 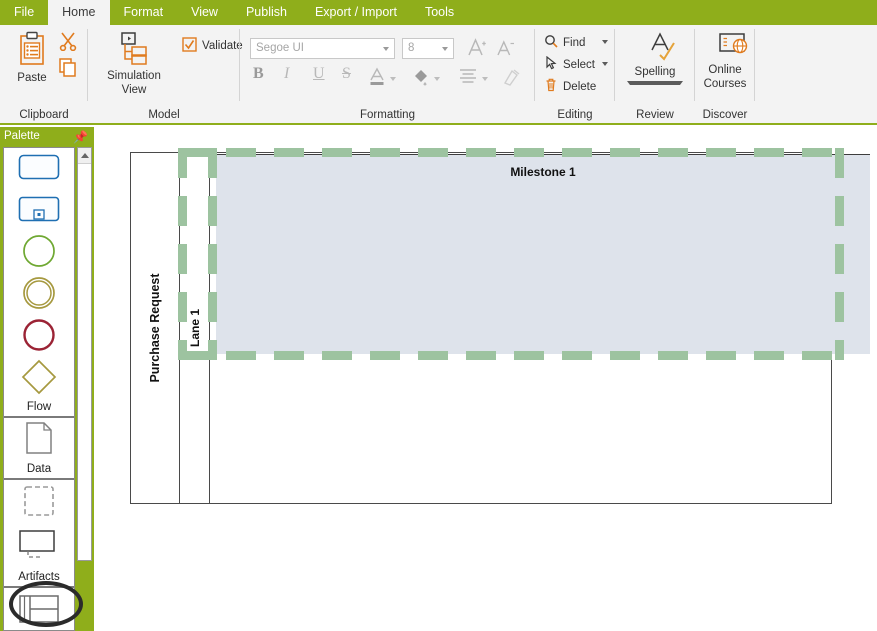 What do you see at coordinates (39, 548) in the screenshot?
I see `palette-shape-text-annotation` at bounding box center [39, 548].